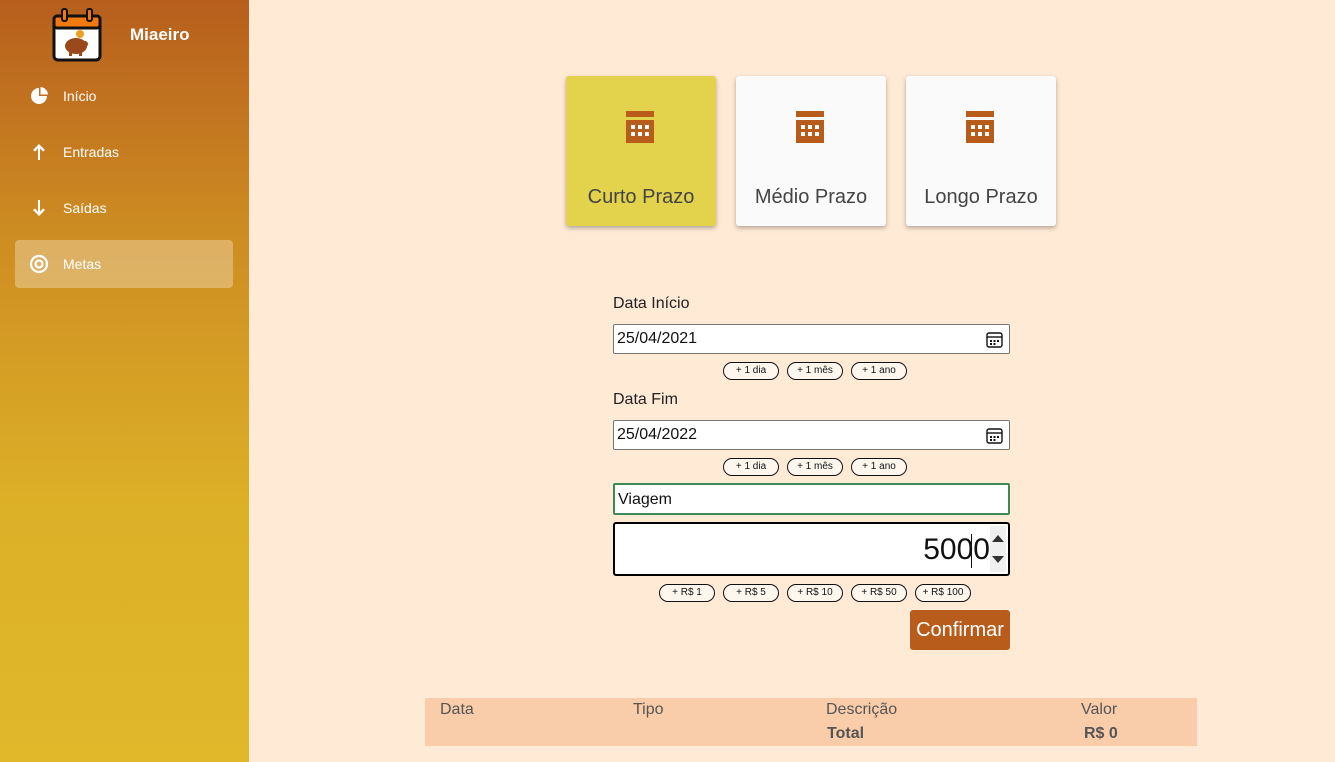 The image size is (1335, 762). Describe the element at coordinates (124, 96) in the screenshot. I see `sidebar-item-inicio: Início` at that location.